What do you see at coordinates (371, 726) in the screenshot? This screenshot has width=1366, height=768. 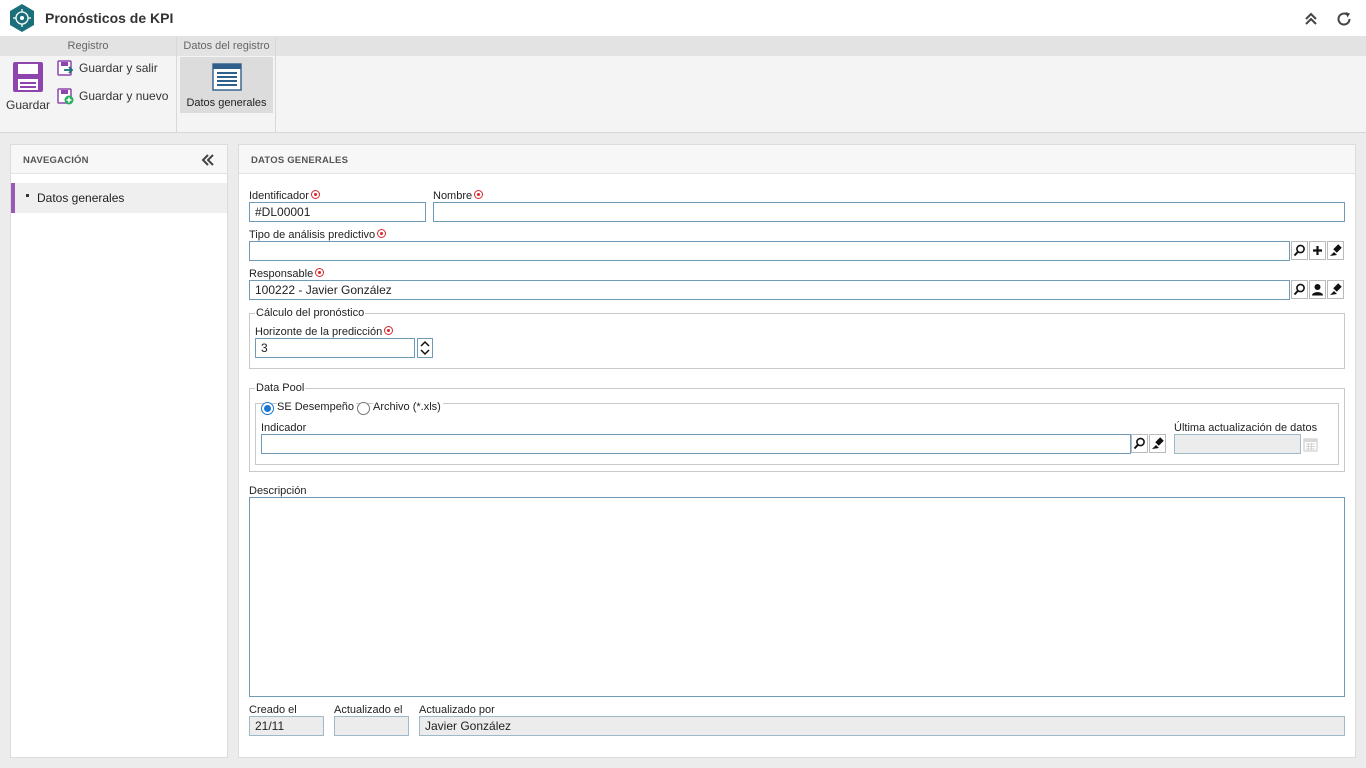 I see `updated-field` at bounding box center [371, 726].